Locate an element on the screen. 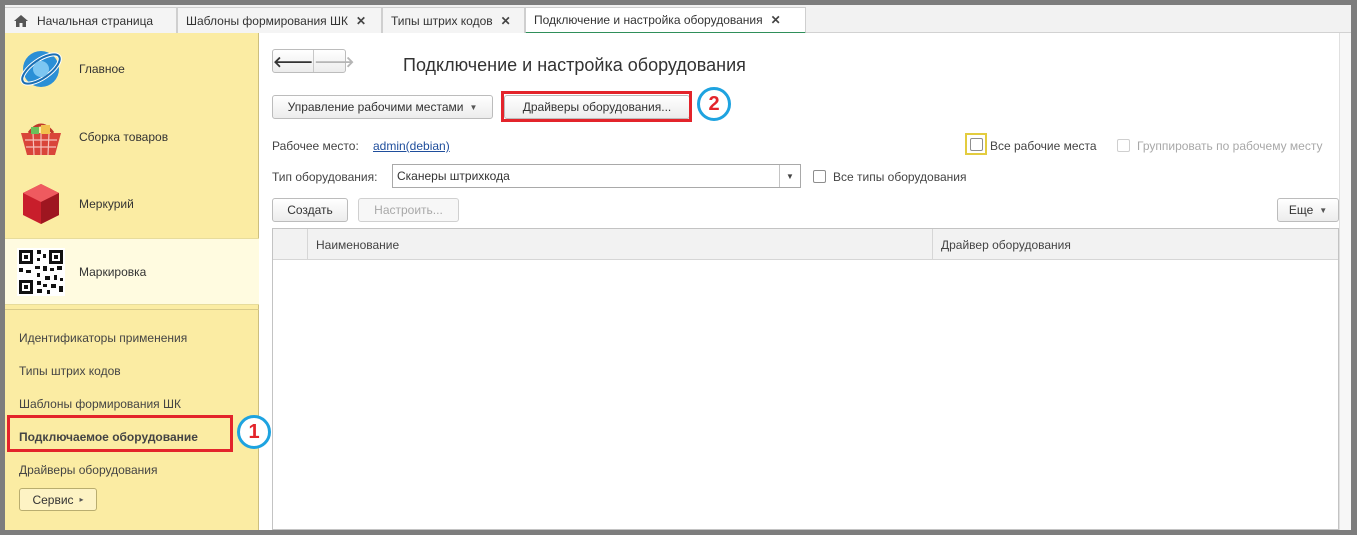 The height and width of the screenshot is (535, 1357). tab-label: Начальная страница is located at coordinates (95, 20).